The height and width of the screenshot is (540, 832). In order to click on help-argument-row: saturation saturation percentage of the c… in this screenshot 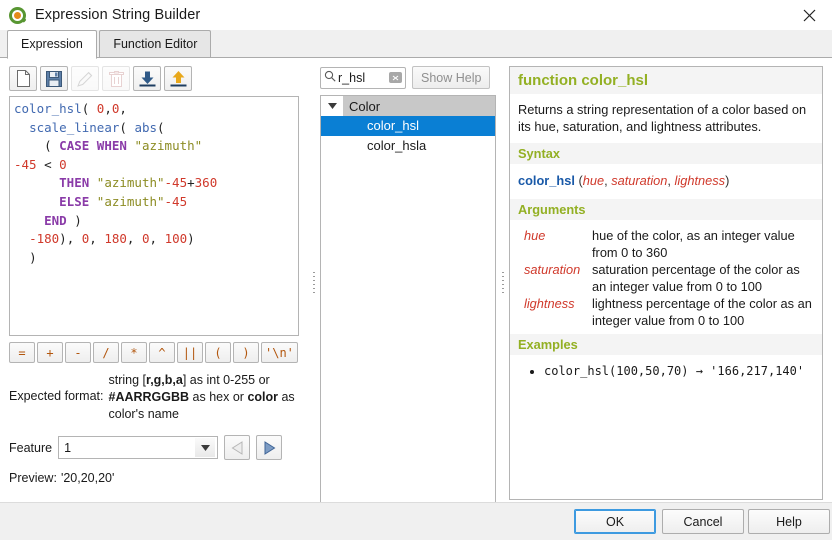, I will do `click(666, 279)`.